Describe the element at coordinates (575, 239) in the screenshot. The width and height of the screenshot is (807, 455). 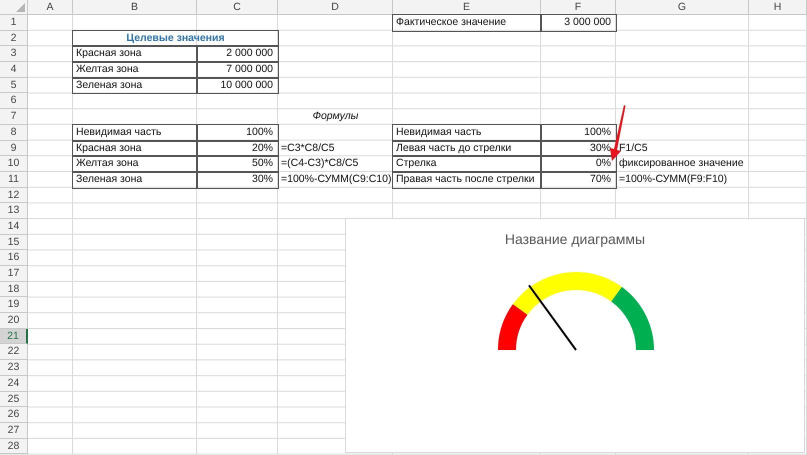
I see `chart-title: Название диаграммы` at that location.